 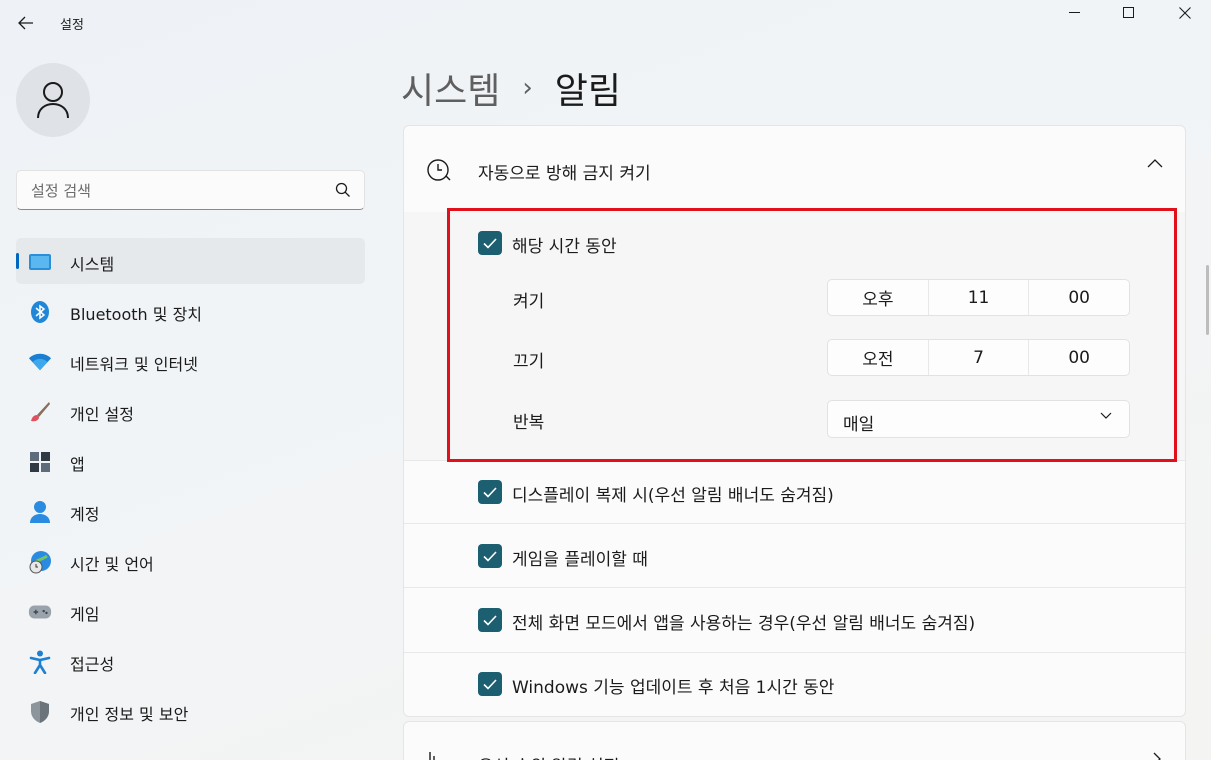 I want to click on priority-icon, so click(x=432, y=756).